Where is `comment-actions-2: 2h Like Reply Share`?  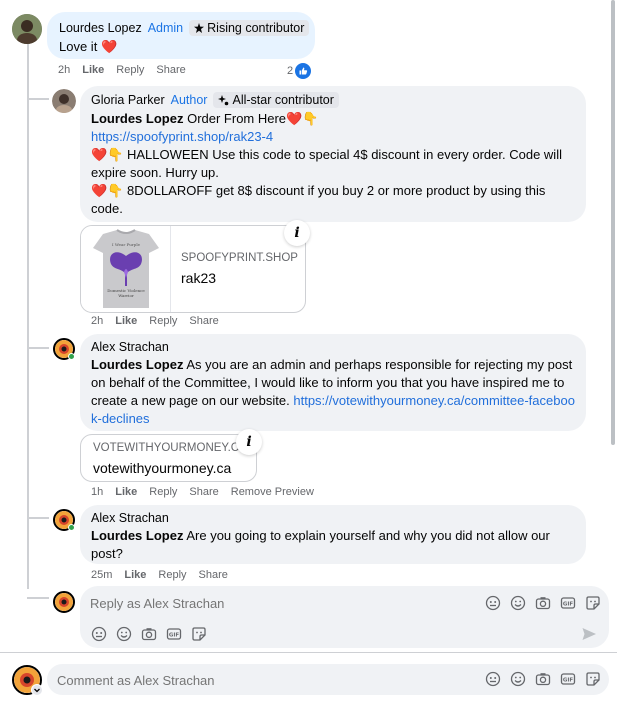
comment-actions-2: 2h Like Reply Share is located at coordinates (155, 321).